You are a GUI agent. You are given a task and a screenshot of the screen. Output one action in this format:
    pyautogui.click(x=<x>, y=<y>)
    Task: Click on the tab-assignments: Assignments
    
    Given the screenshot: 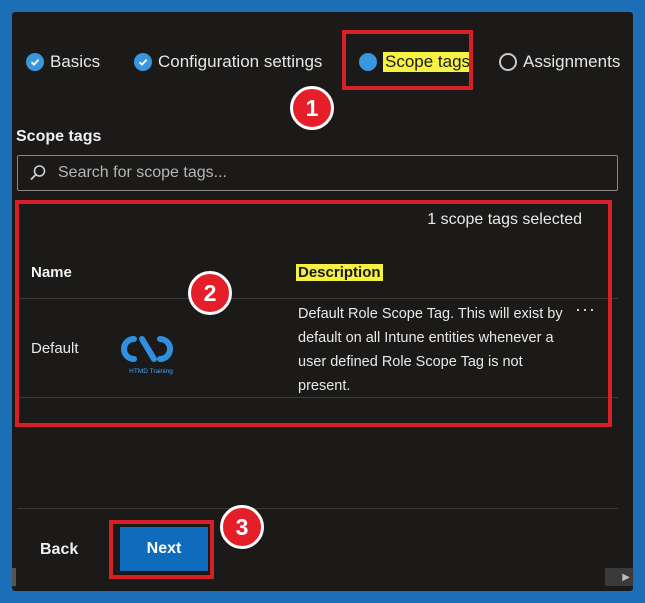 What is the action you would take?
    pyautogui.click(x=559, y=62)
    